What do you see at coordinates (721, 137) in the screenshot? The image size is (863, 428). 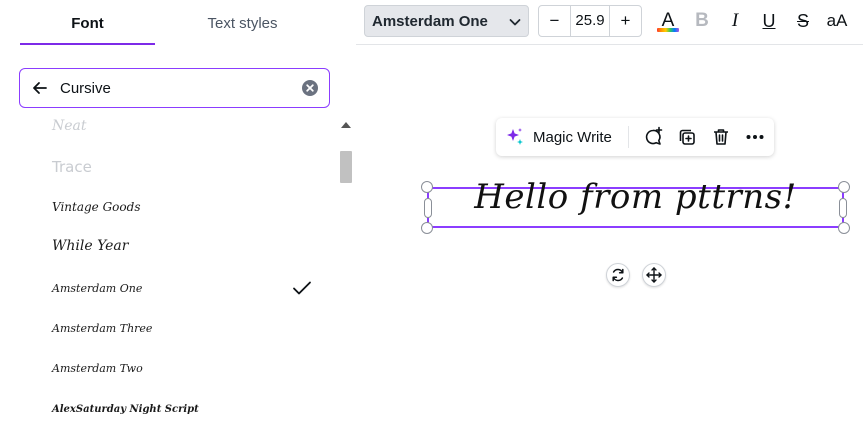 I see `trash-icon` at bounding box center [721, 137].